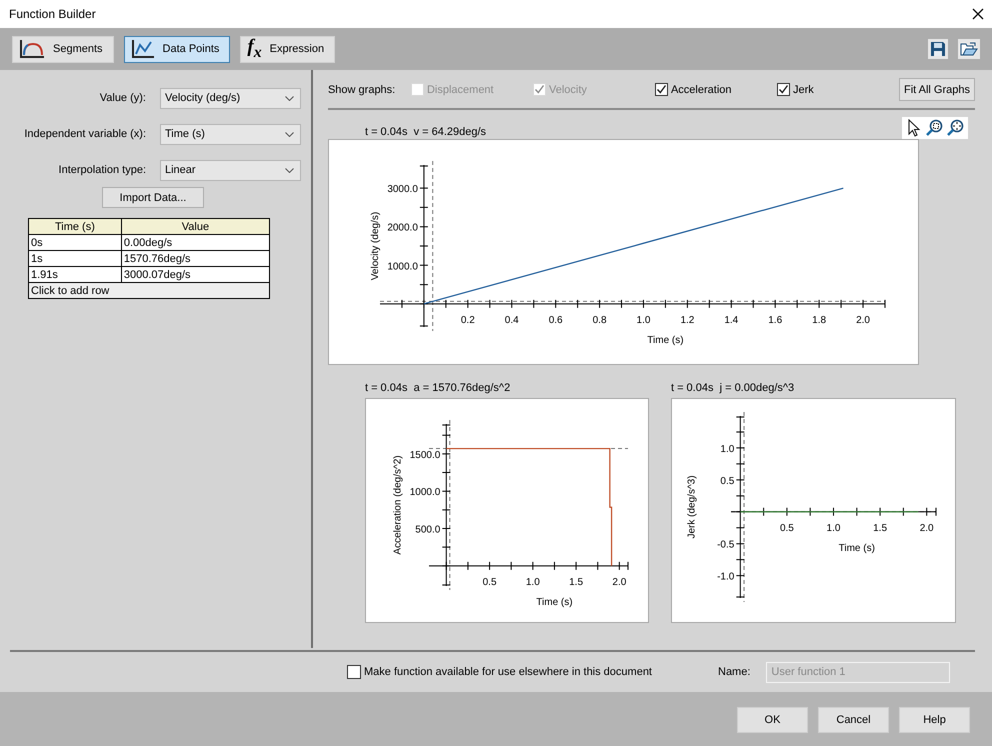  I want to click on checkbox-label: Displacement, so click(460, 90).